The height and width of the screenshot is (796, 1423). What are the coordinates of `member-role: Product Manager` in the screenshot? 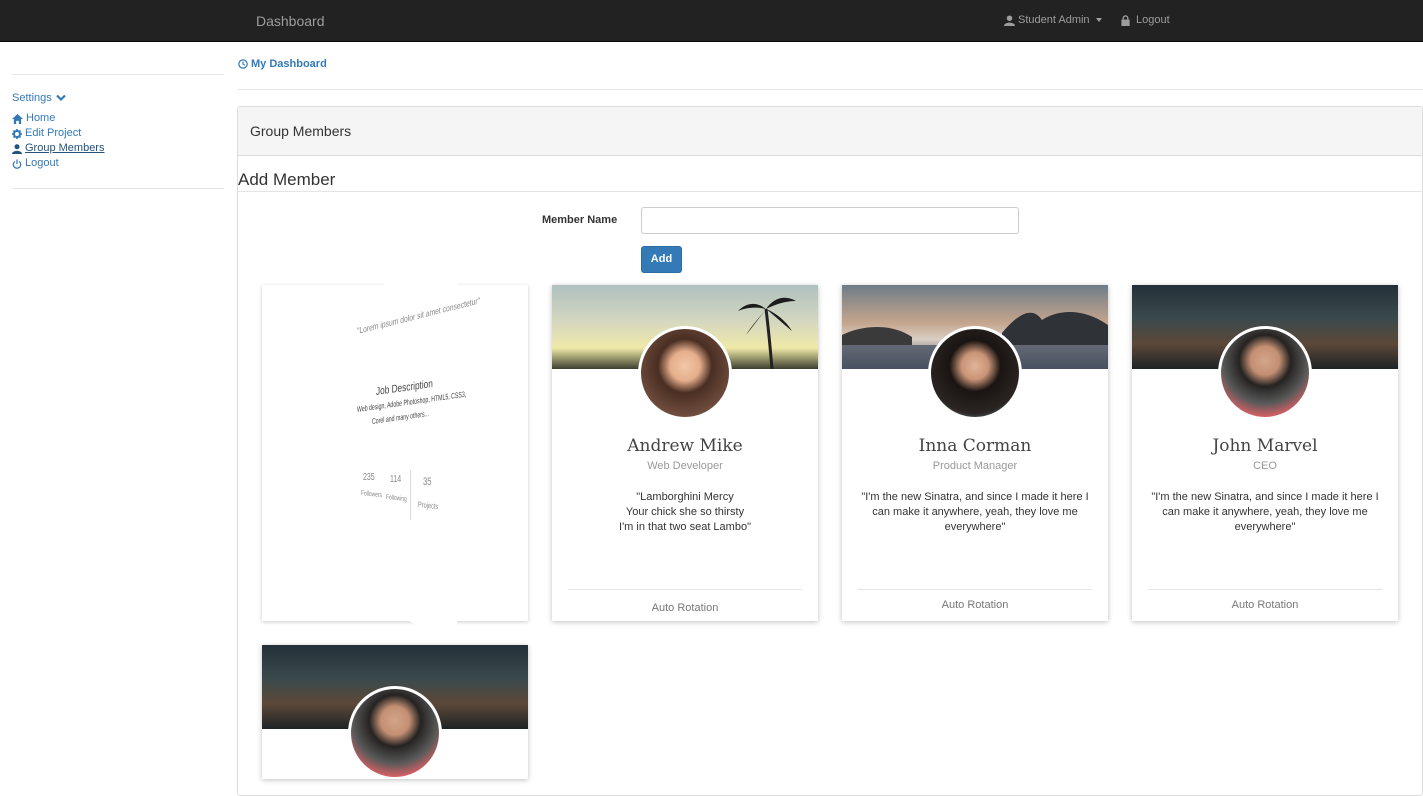 It's located at (975, 466).